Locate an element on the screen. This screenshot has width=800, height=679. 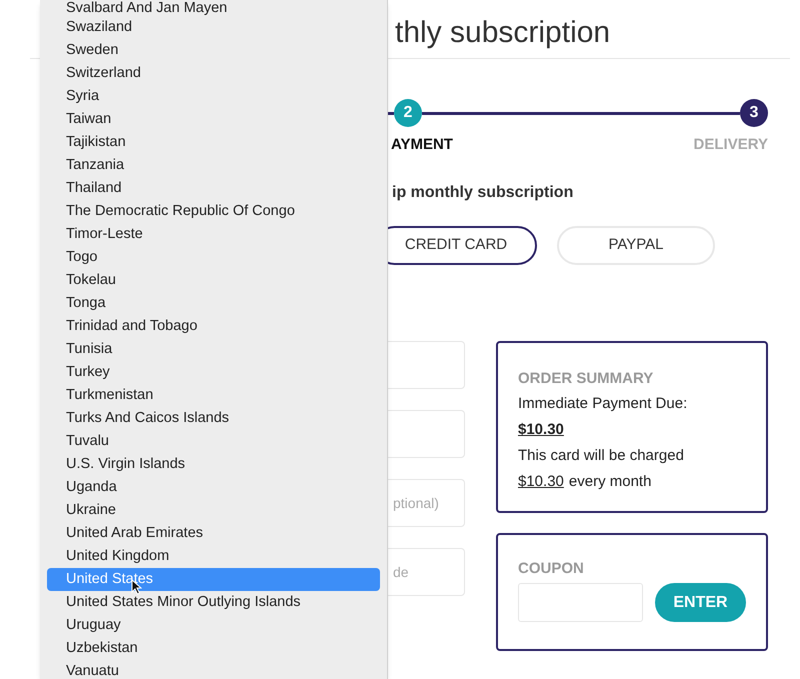
country-option: Tajikistan is located at coordinates (213, 142).